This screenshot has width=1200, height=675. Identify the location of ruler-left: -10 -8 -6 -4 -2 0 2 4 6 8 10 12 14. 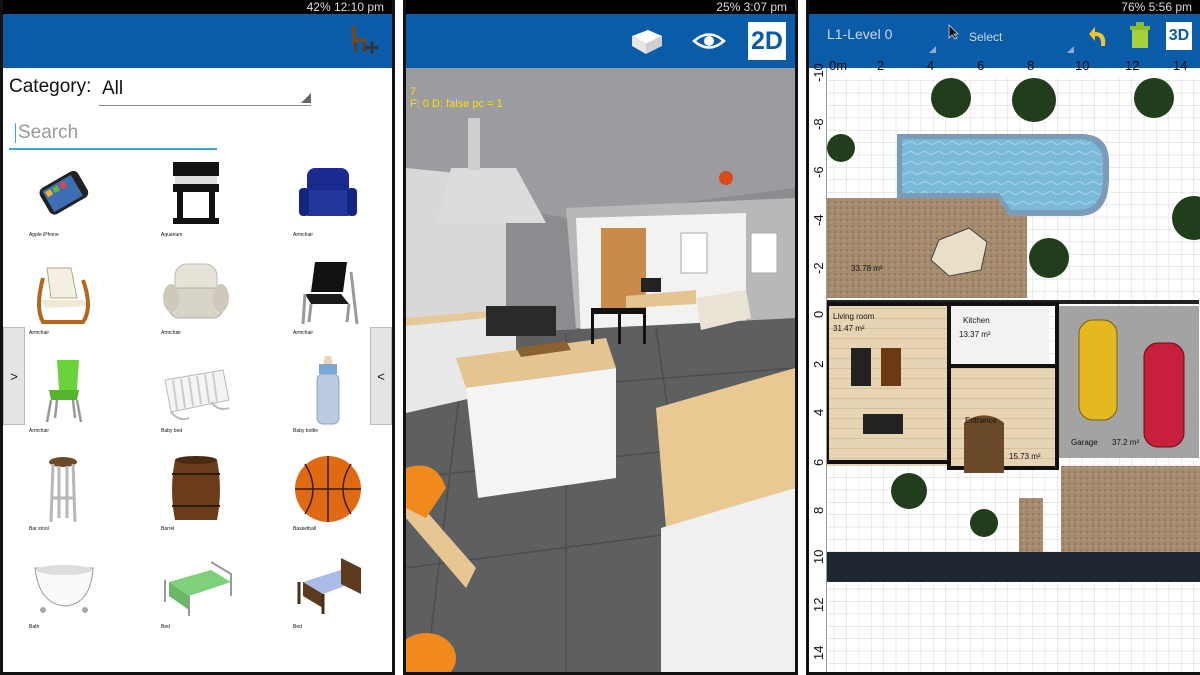
(818, 367).